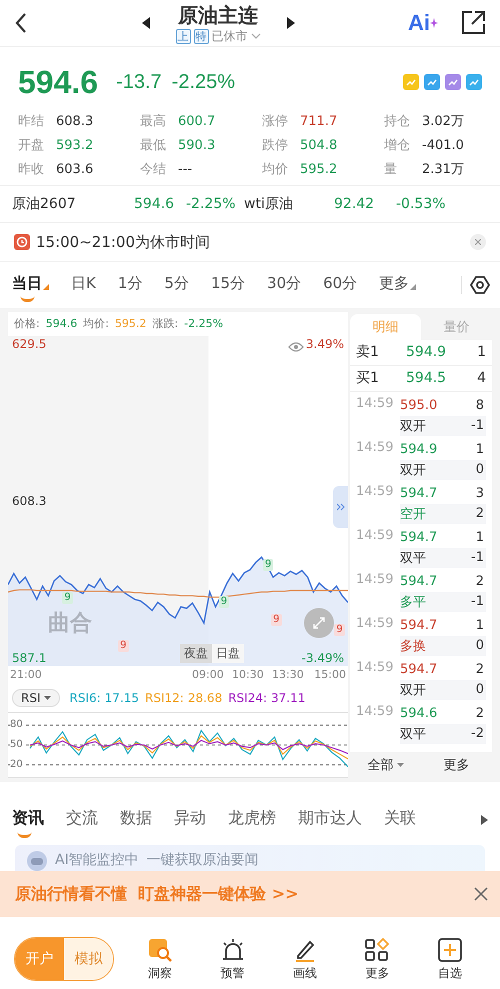 The image size is (500, 989). What do you see at coordinates (208, 674) in the screenshot?
I see `time-label: 09:00` at bounding box center [208, 674].